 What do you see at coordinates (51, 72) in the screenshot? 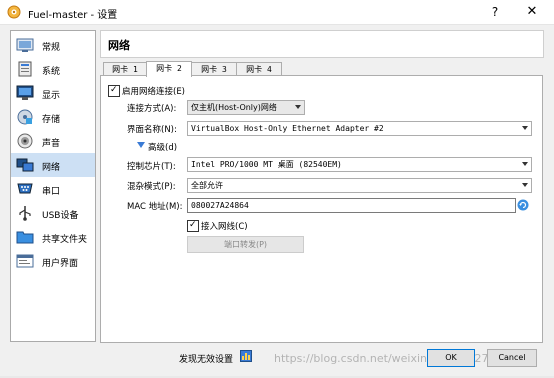
I see `sidebar-item-label: 系统` at bounding box center [51, 72].